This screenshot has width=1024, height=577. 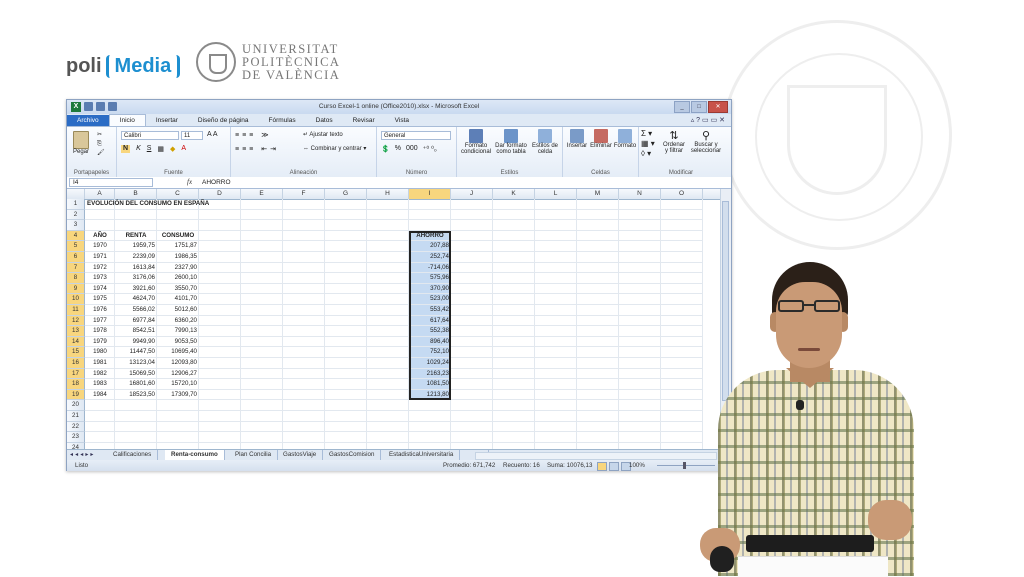 I want to click on cell-consumo: 6360,20, so click(x=178, y=321).